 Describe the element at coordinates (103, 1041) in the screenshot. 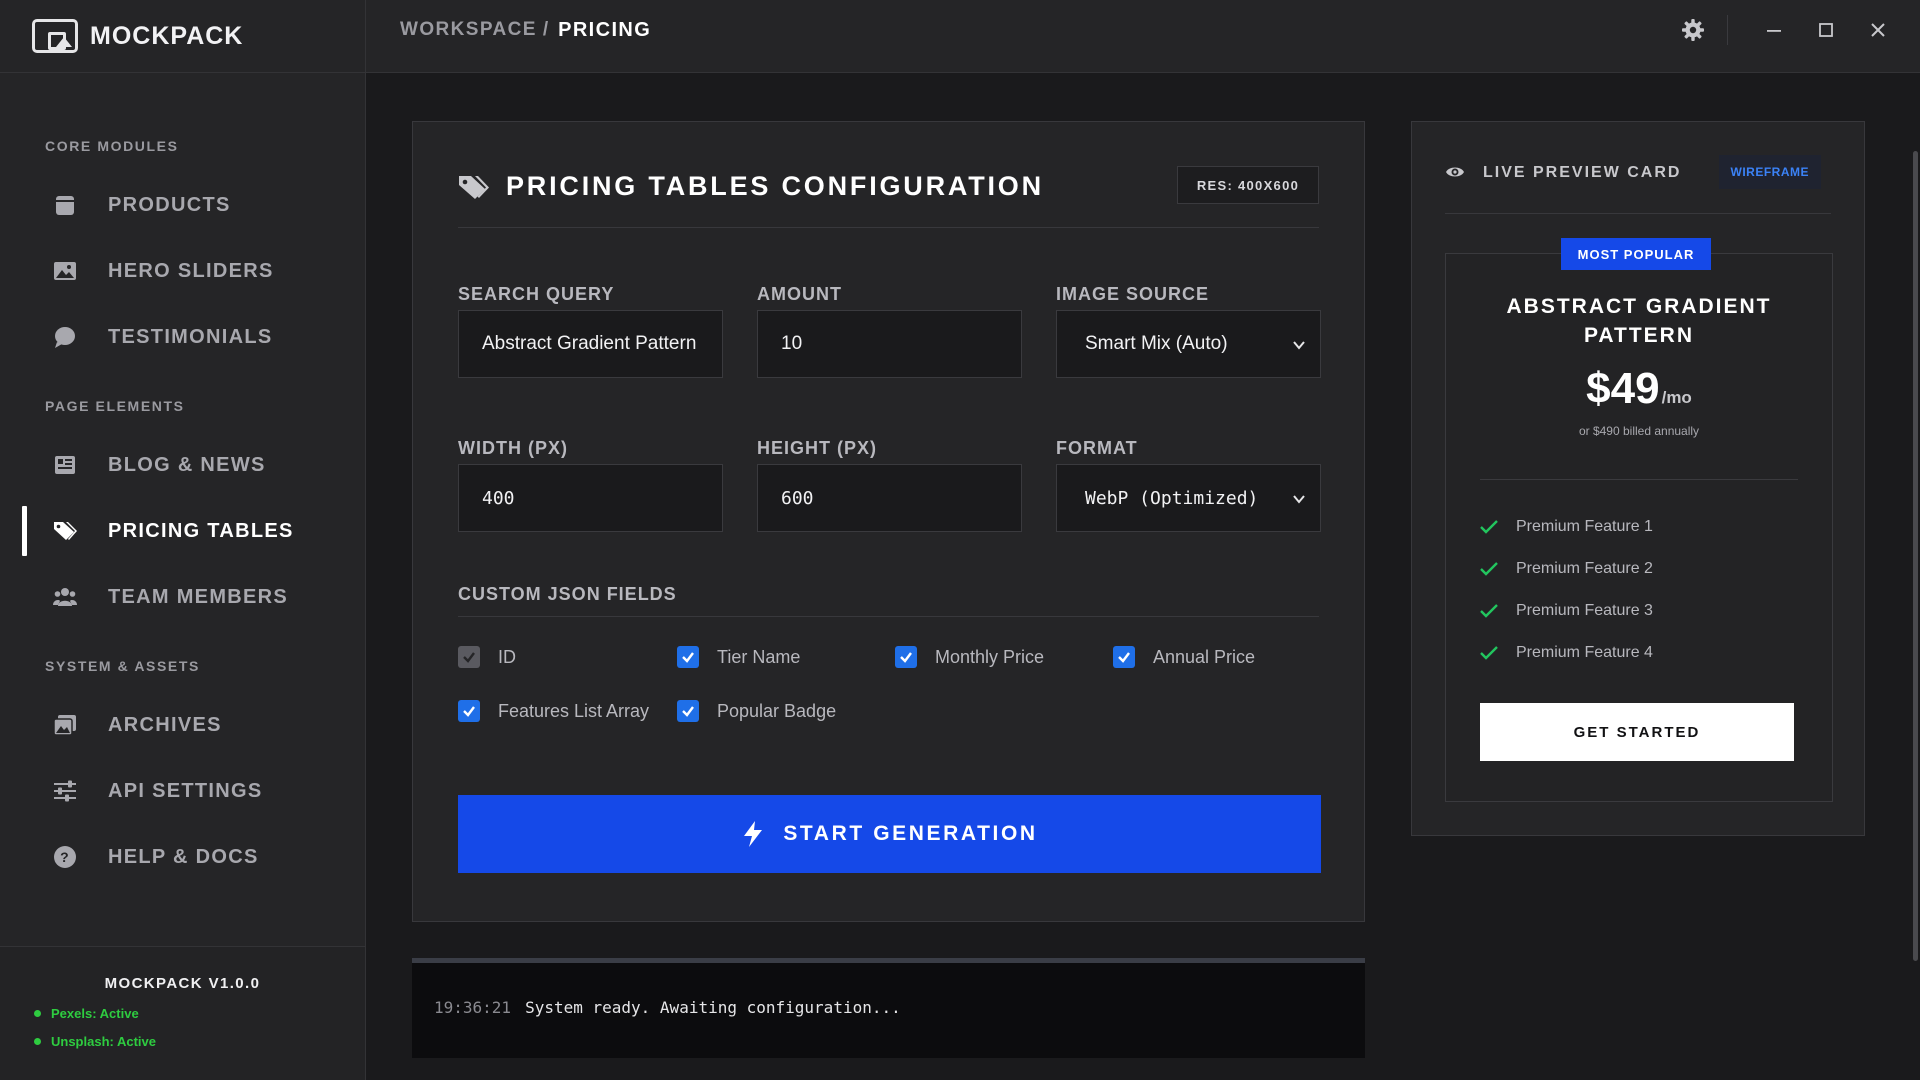

I see `status-text: Unsplash: Active` at that location.